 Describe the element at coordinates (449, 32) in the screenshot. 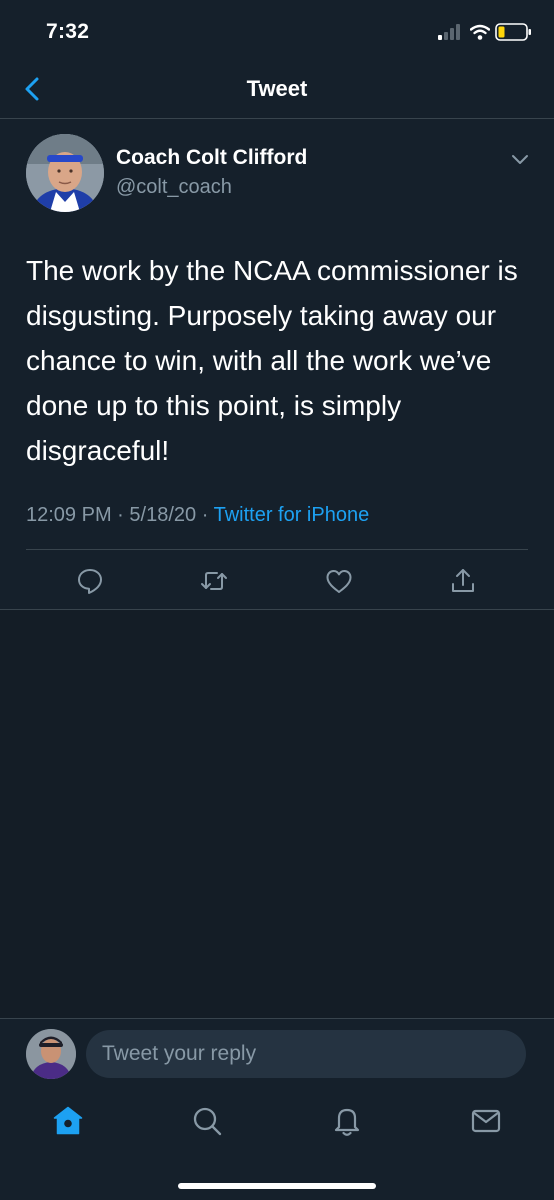

I see `cellular-signal-icon` at that location.